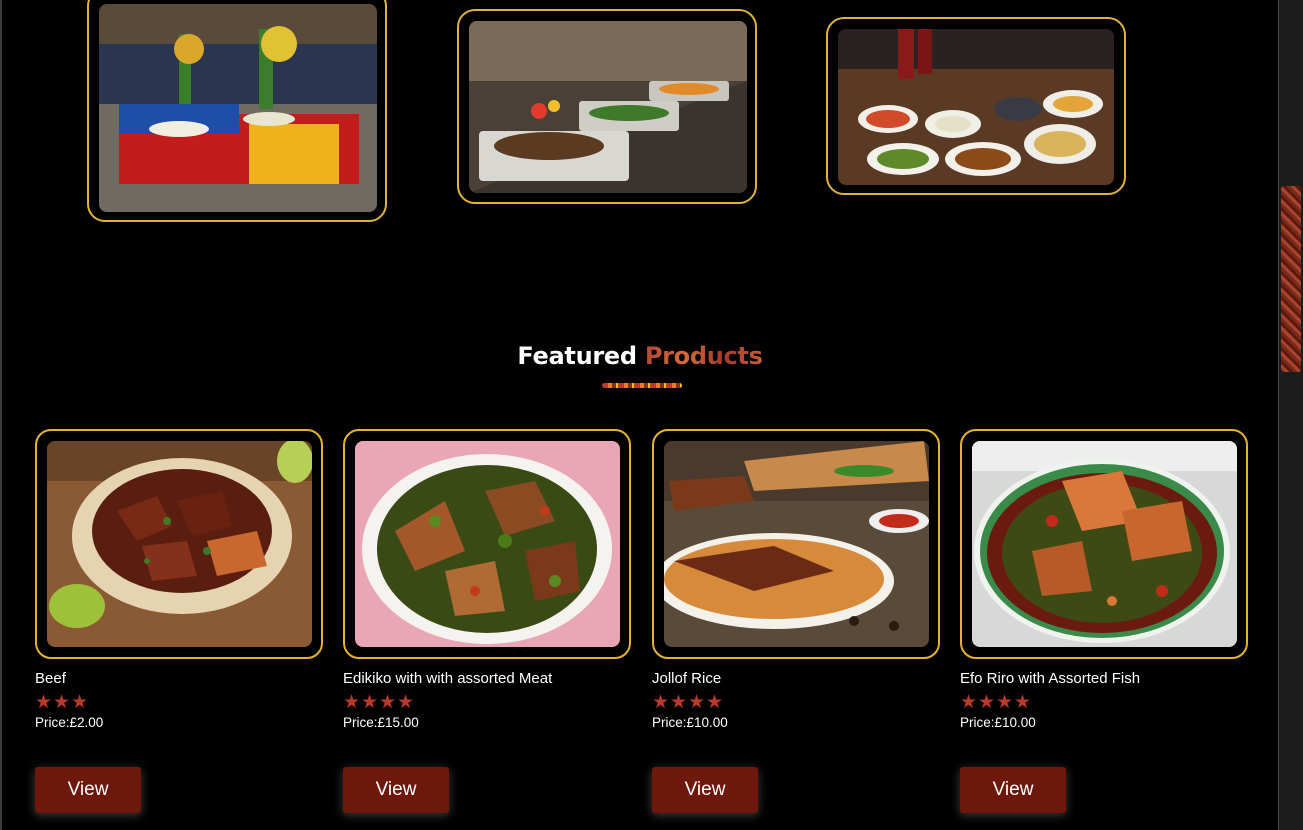 The width and height of the screenshot is (1303, 830). I want to click on efo-riro-photo, so click(1104, 544).